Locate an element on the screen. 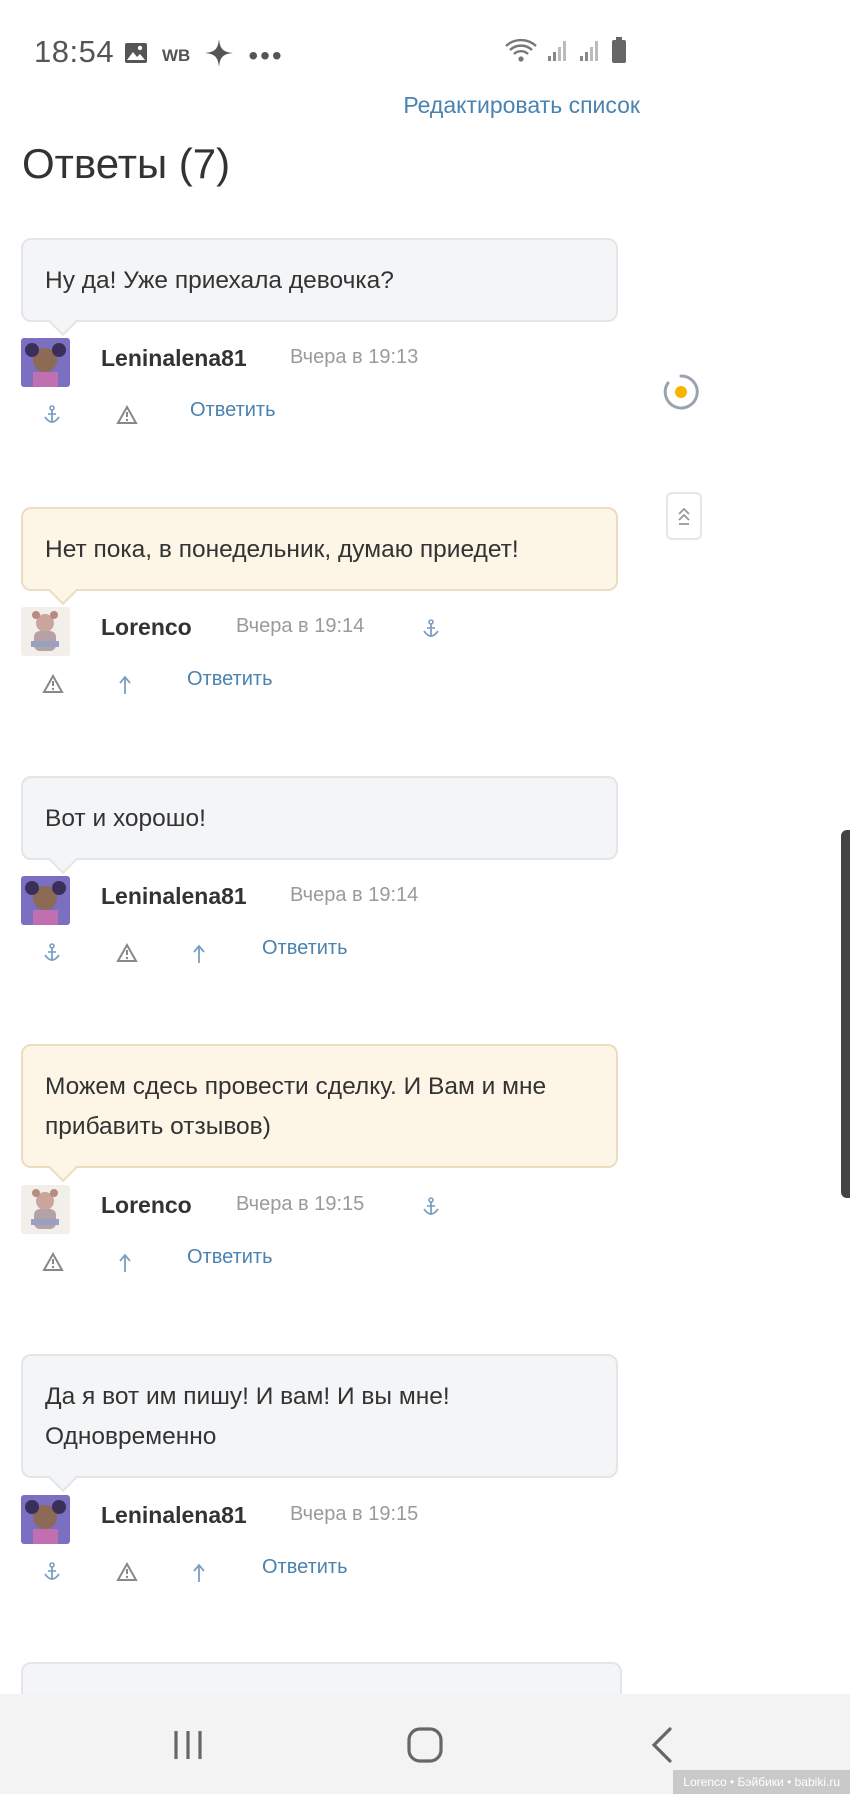  comment-bubble: Ну да! Уже приехала девочка? is located at coordinates (319, 280).